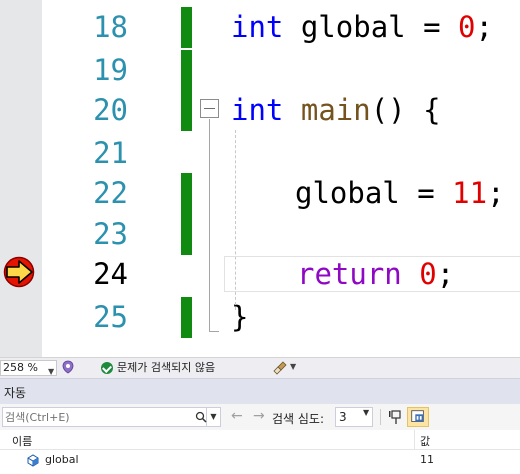 Image resolution: width=520 pixels, height=474 pixels. I want to click on code-line-25: 25 }, so click(260, 317).